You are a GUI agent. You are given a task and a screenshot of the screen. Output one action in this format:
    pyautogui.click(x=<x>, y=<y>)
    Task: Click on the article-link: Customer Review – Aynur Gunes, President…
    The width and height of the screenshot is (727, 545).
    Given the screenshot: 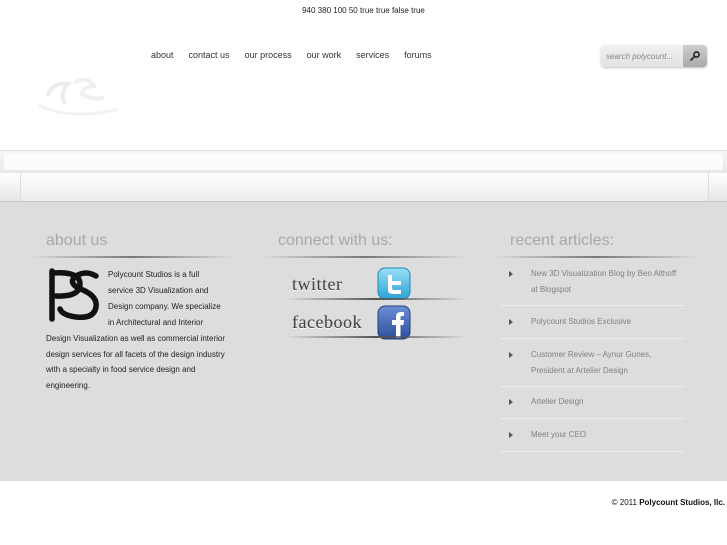 What is the action you would take?
    pyautogui.click(x=608, y=362)
    